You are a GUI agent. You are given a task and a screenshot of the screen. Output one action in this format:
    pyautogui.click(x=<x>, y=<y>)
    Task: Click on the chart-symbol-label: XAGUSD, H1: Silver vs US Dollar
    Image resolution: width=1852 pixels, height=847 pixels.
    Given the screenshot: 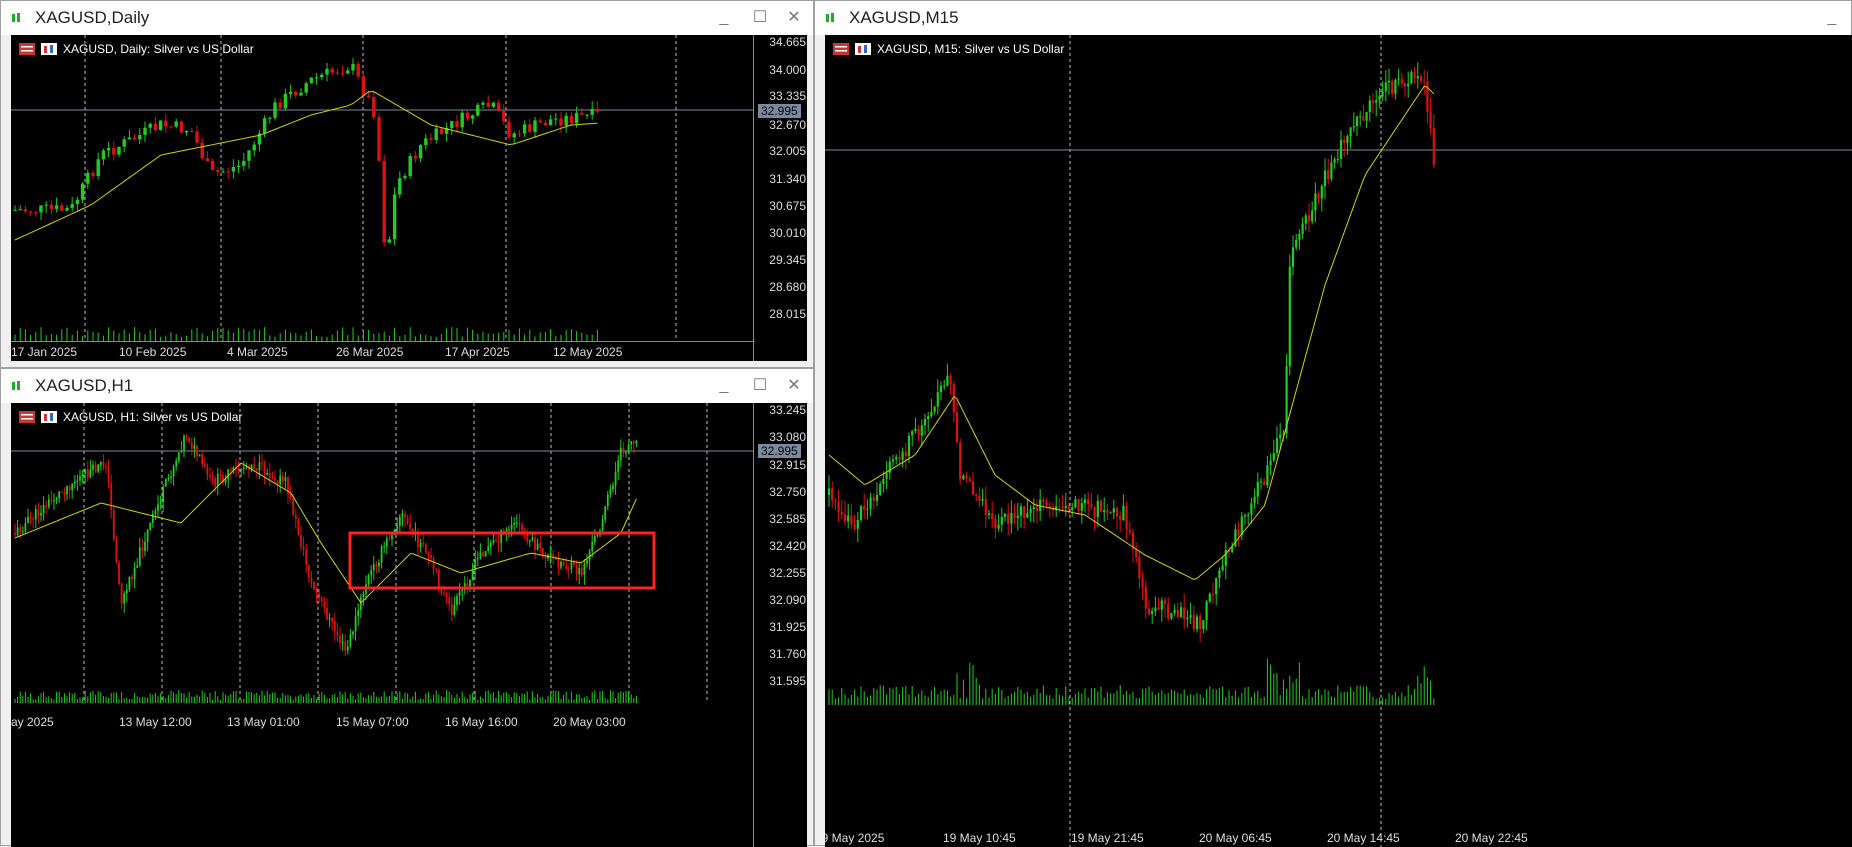 What is the action you would take?
    pyautogui.click(x=153, y=417)
    